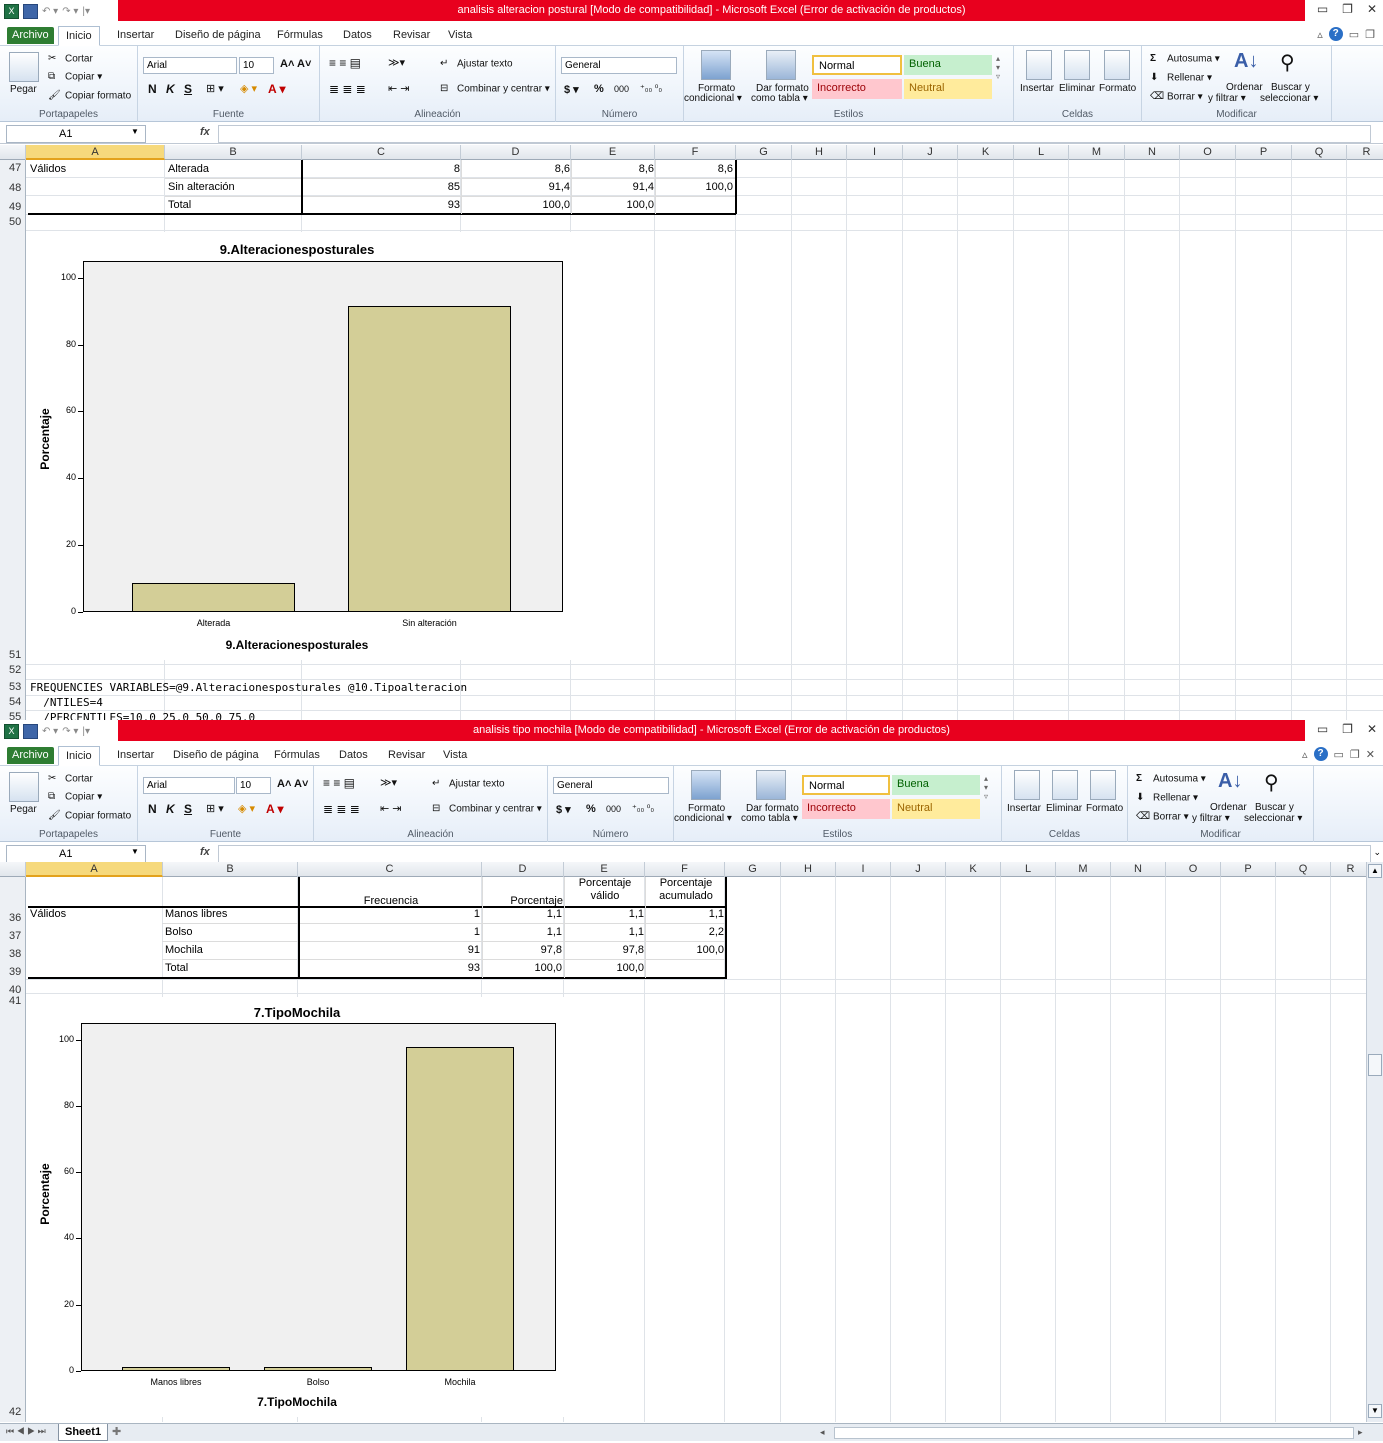  What do you see at coordinates (1322, 9) in the screenshot?
I see `minimize-icon: ▭` at bounding box center [1322, 9].